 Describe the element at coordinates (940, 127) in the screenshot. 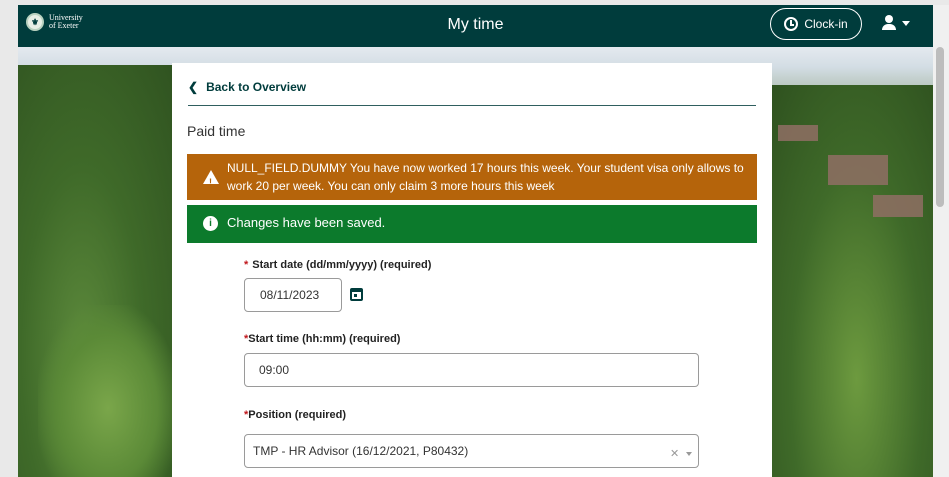

I see `scrollbar-thumb` at that location.